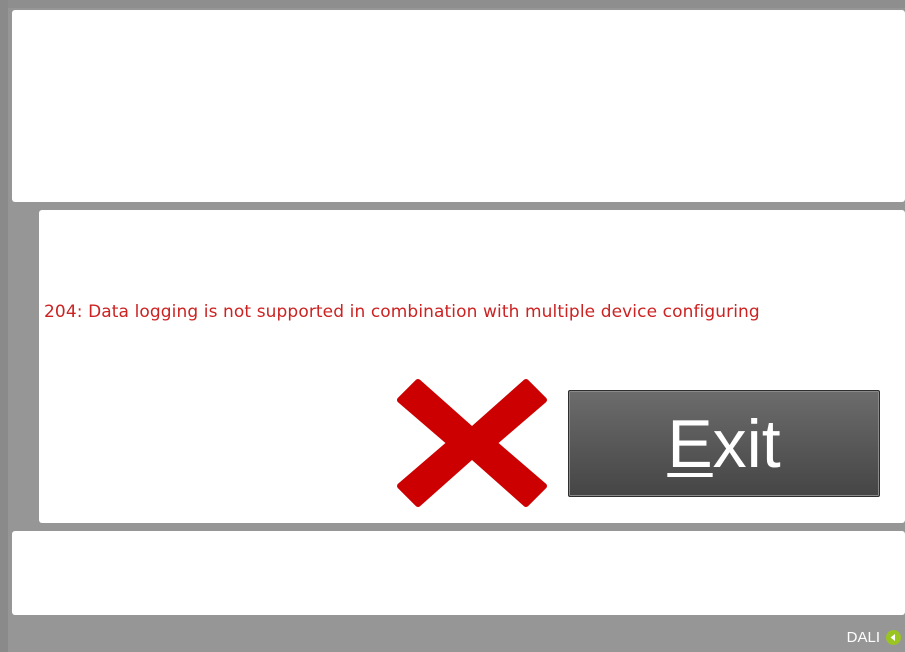 The width and height of the screenshot is (905, 652). I want to click on window-left-border, so click(4, 326).